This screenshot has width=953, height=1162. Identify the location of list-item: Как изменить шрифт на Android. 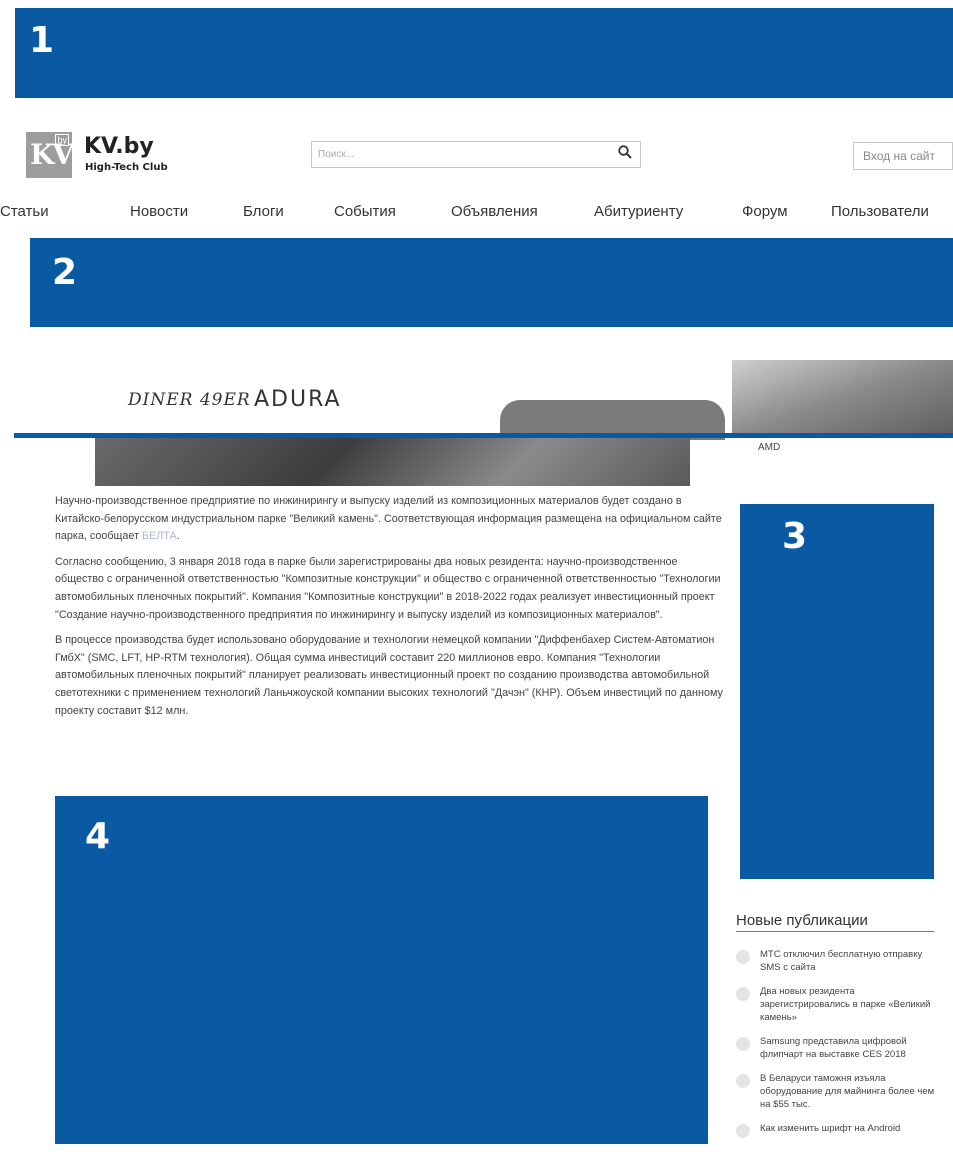
(838, 1130).